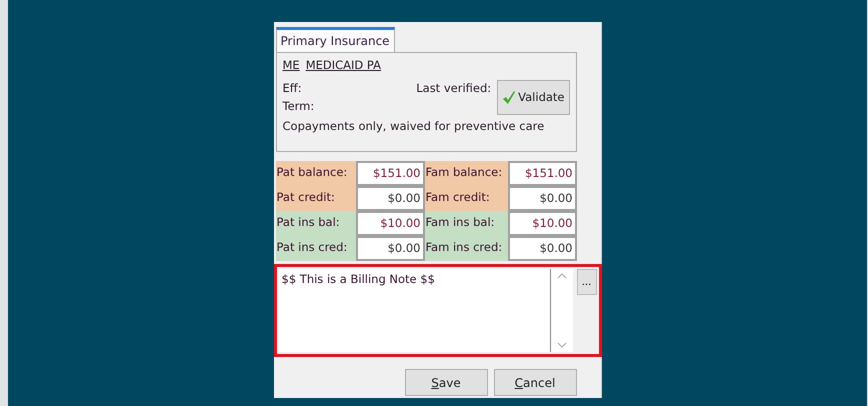  What do you see at coordinates (535, 382) in the screenshot?
I see `dialog-button: Cancel` at bounding box center [535, 382].